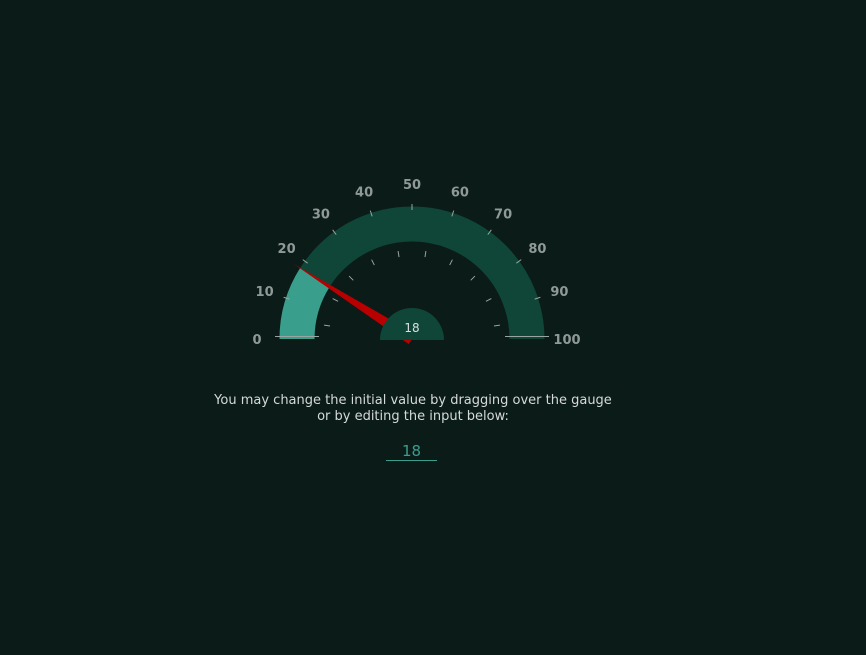  I want to click on tick-label: 90, so click(559, 292).